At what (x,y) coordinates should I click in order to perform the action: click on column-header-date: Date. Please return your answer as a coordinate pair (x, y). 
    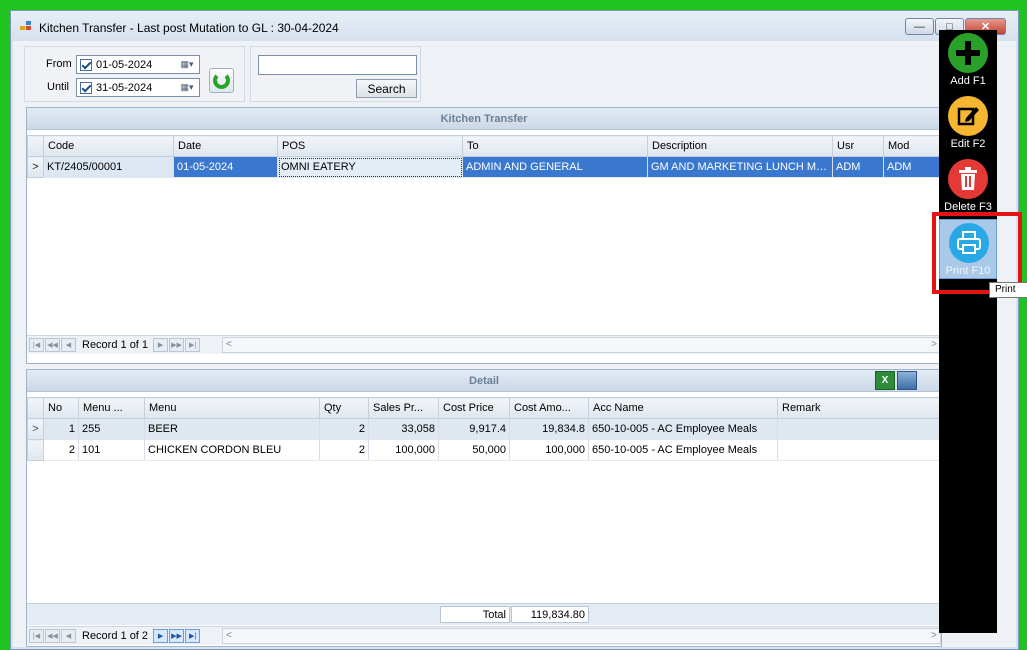
    Looking at the image, I should click on (225, 146).